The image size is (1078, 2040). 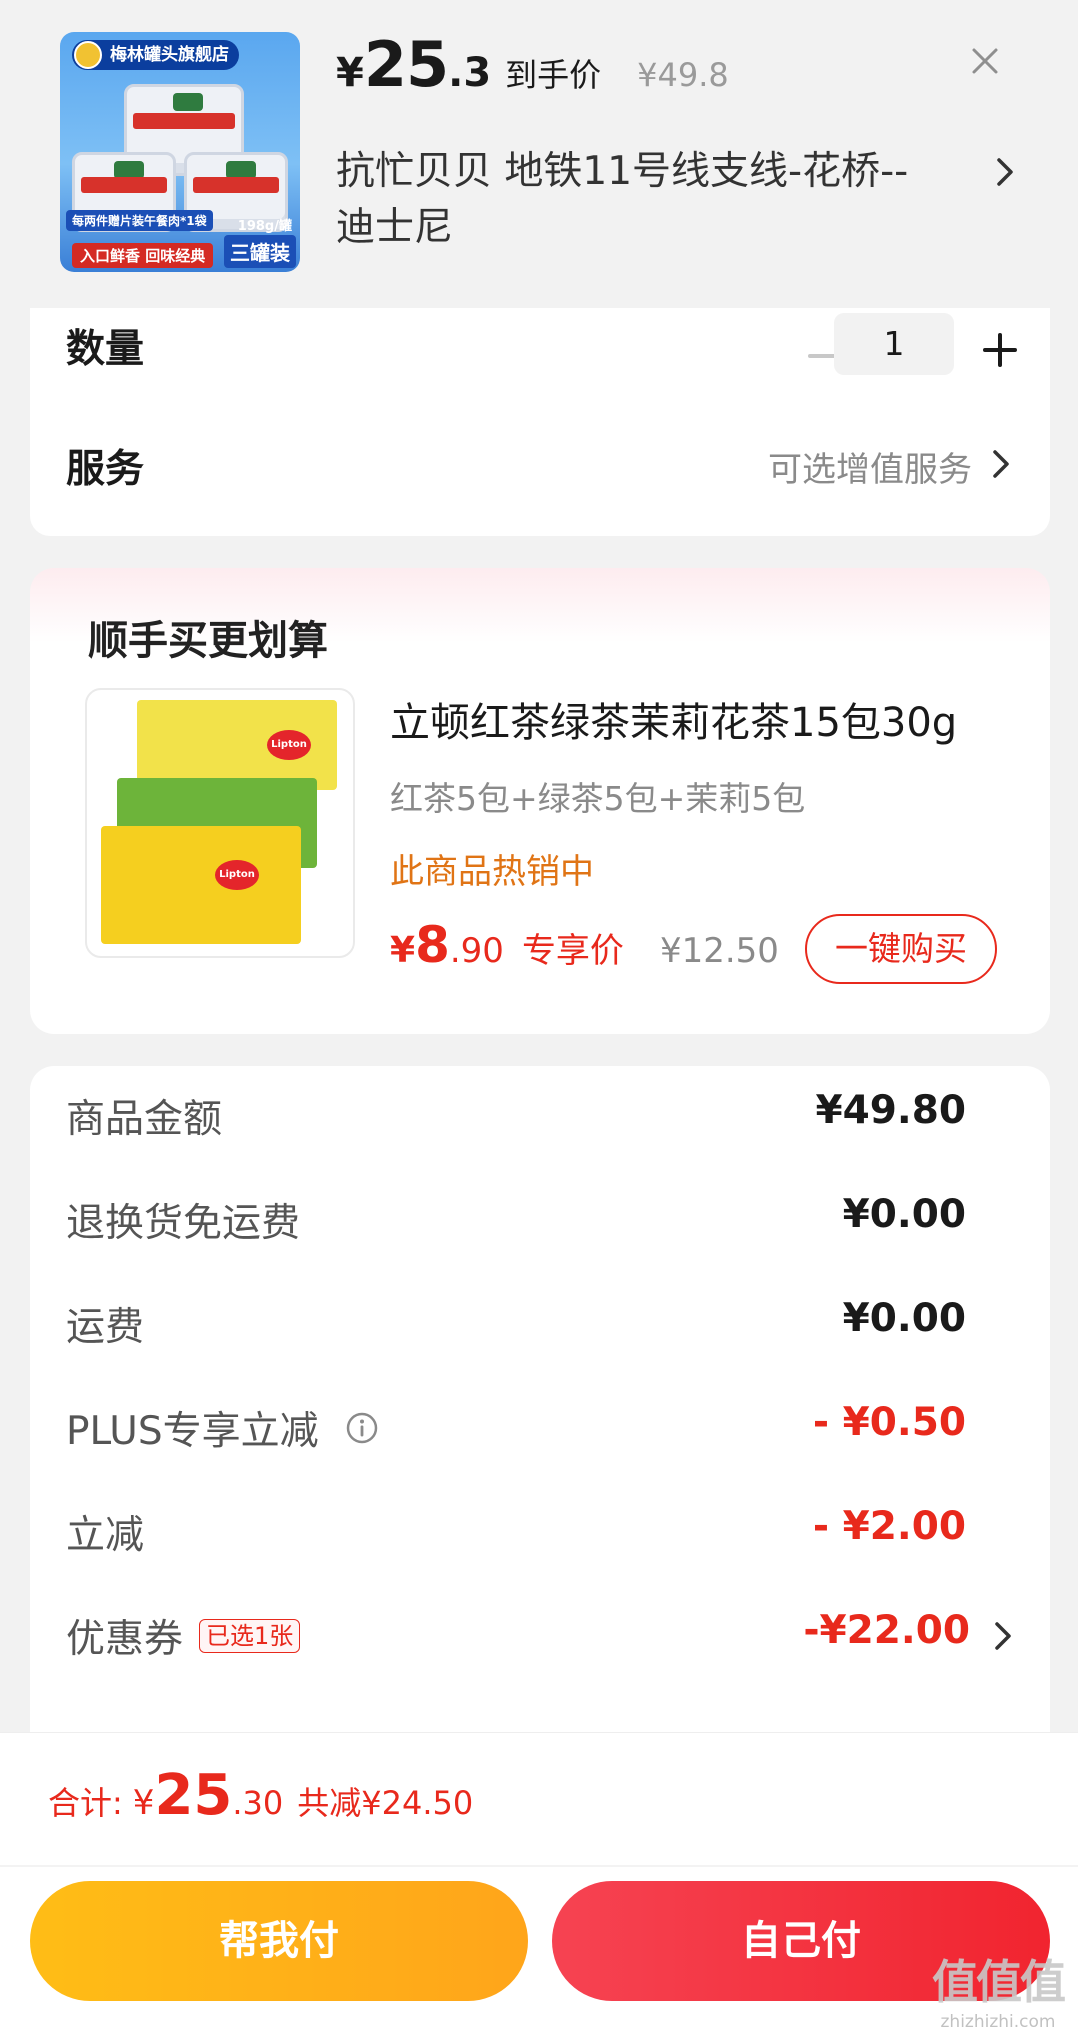 I want to click on image-weight-text: 198g/罐, so click(x=264, y=226).